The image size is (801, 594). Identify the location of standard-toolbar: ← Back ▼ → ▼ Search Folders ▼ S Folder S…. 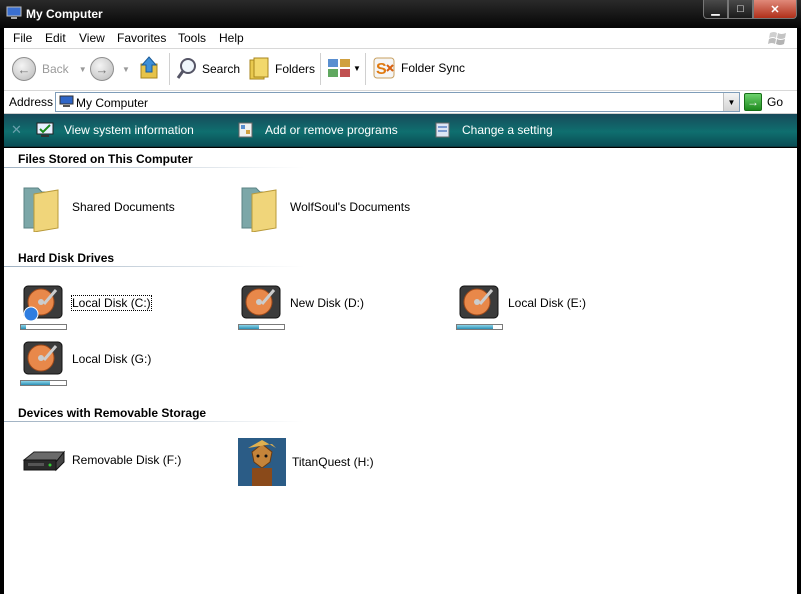
(400, 70).